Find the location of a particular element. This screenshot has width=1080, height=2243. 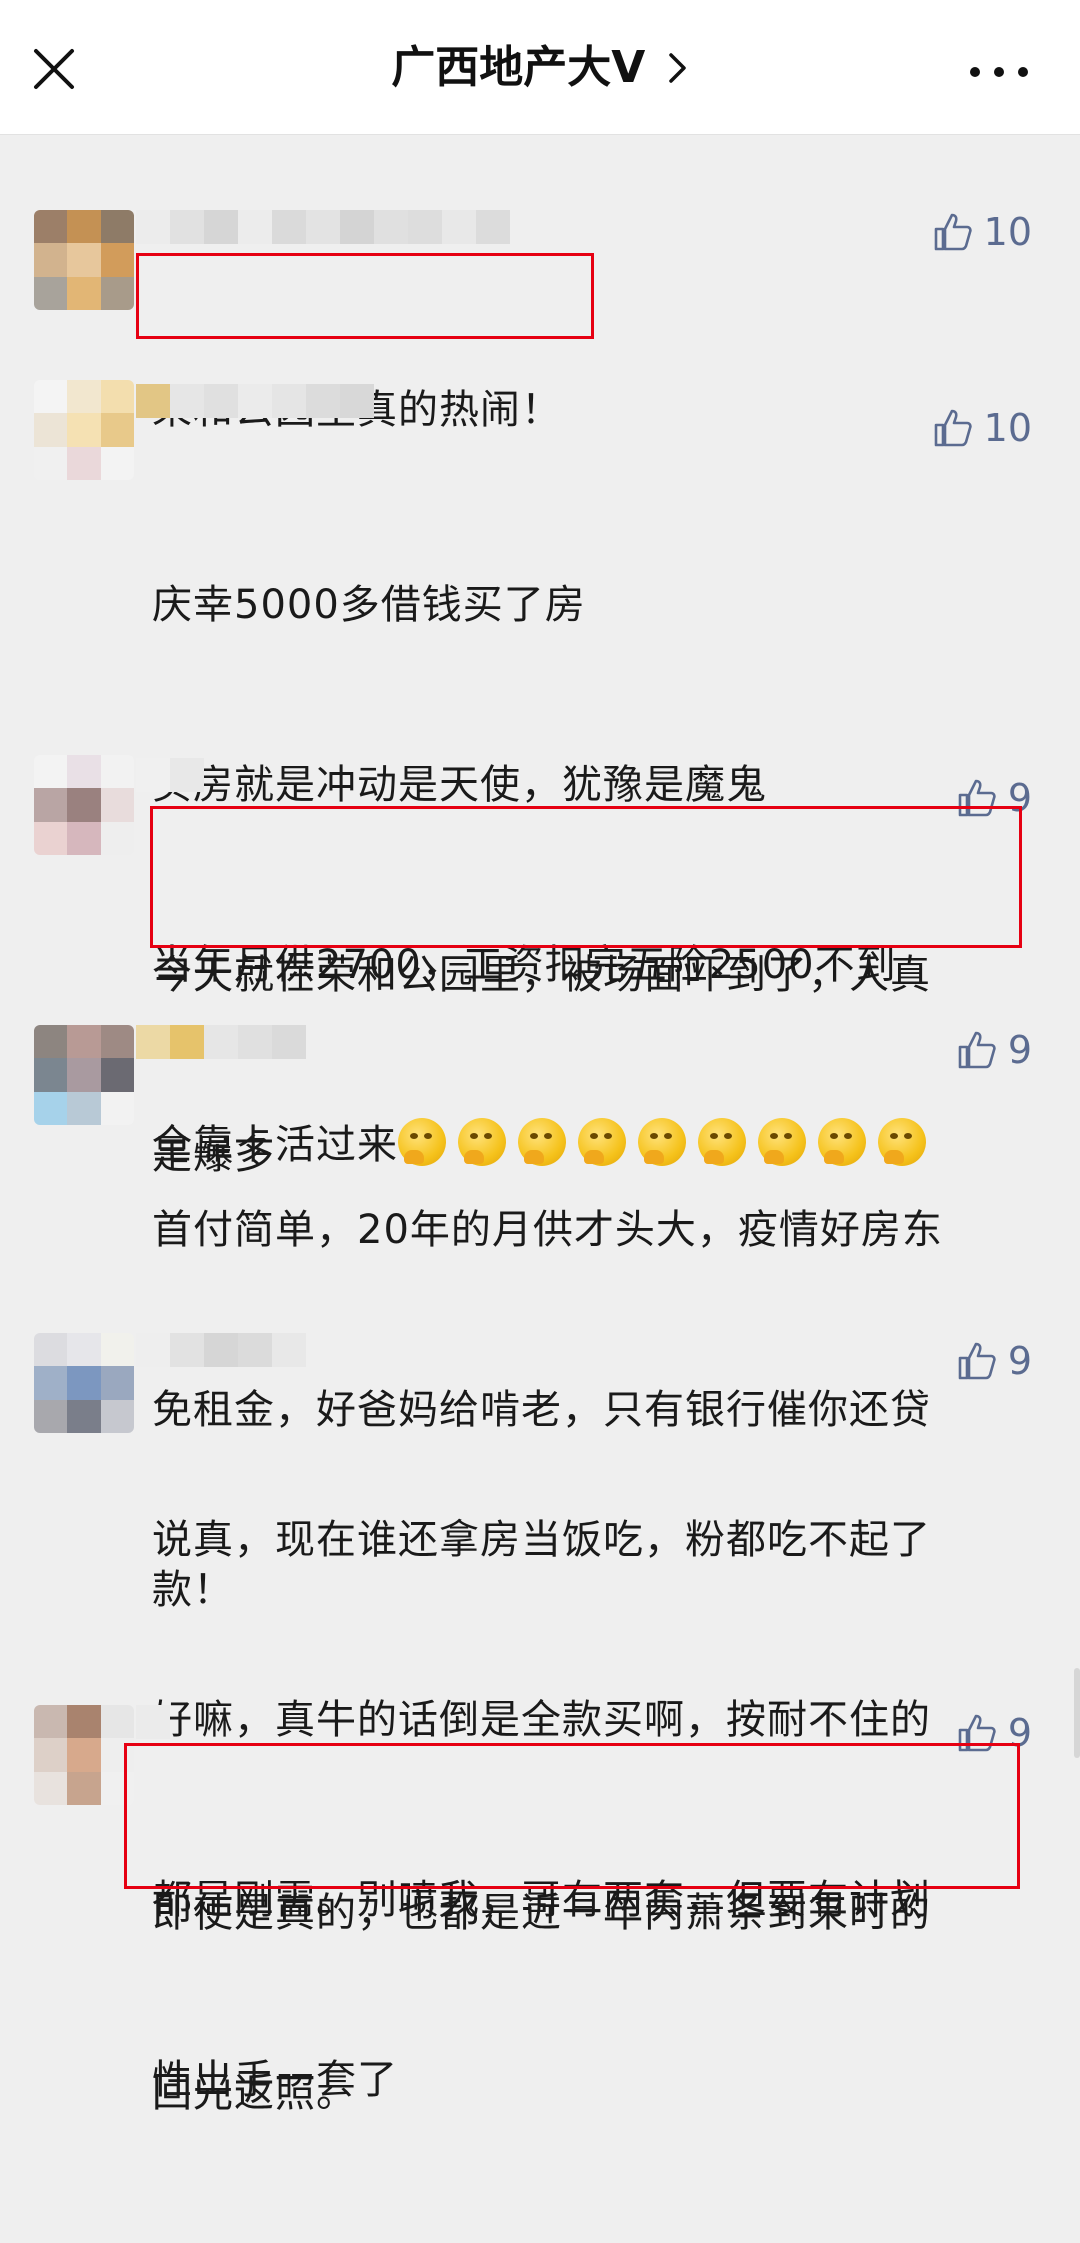

comment-line: 买房就是冲动是天使，犹豫是魔鬼 is located at coordinates (459, 785).